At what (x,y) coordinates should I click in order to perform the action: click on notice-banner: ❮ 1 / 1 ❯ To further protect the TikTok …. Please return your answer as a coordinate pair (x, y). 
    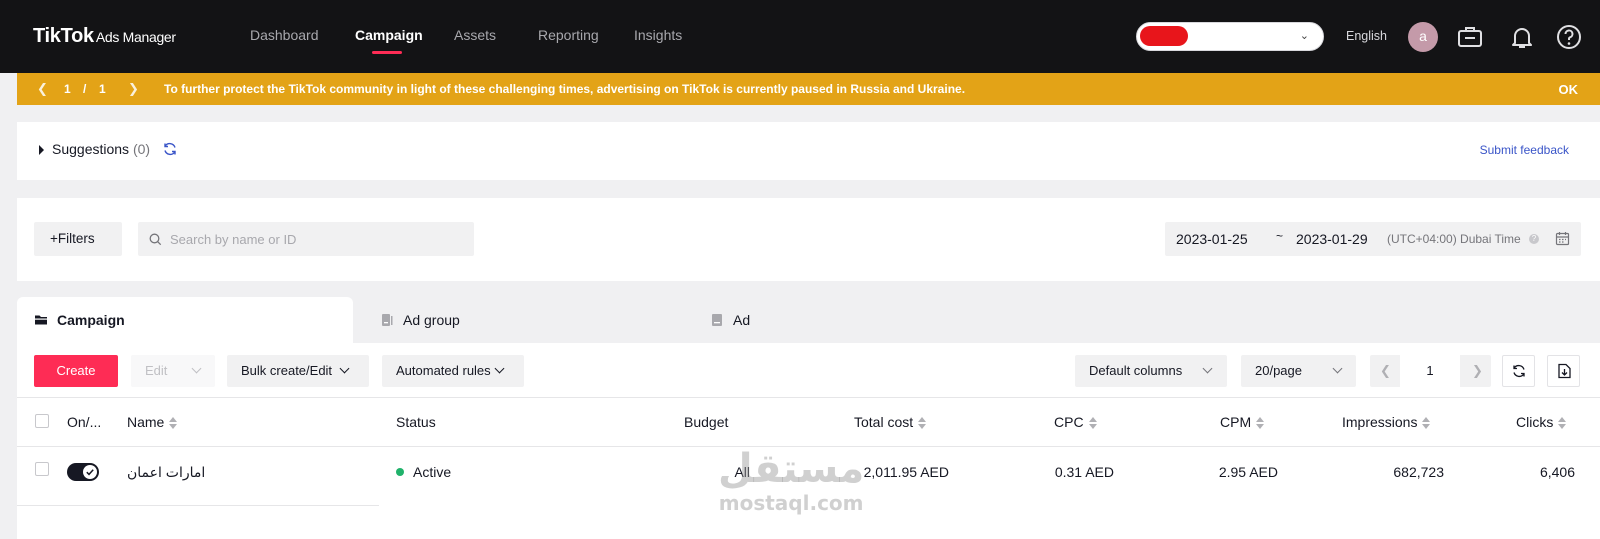
    Looking at the image, I should click on (808, 89).